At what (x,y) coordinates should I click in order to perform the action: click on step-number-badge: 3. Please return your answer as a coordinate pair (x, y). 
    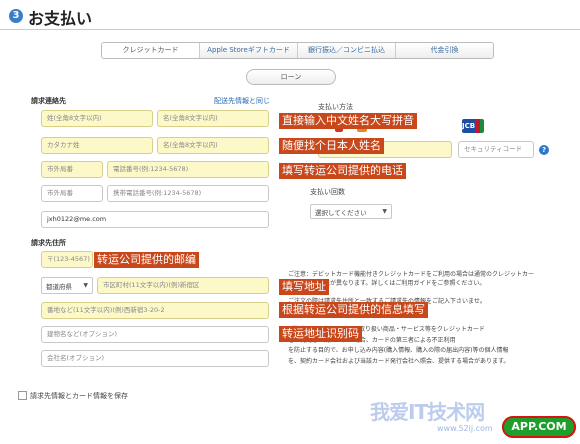
    Looking at the image, I should click on (16, 16).